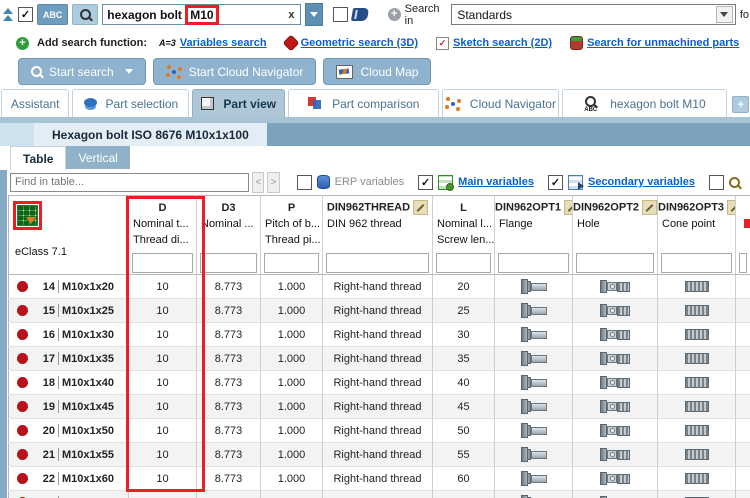 Image resolution: width=750 pixels, height=498 pixels. What do you see at coordinates (202, 14) in the screenshot?
I see `search-input: hexagon bolt M10 x` at bounding box center [202, 14].